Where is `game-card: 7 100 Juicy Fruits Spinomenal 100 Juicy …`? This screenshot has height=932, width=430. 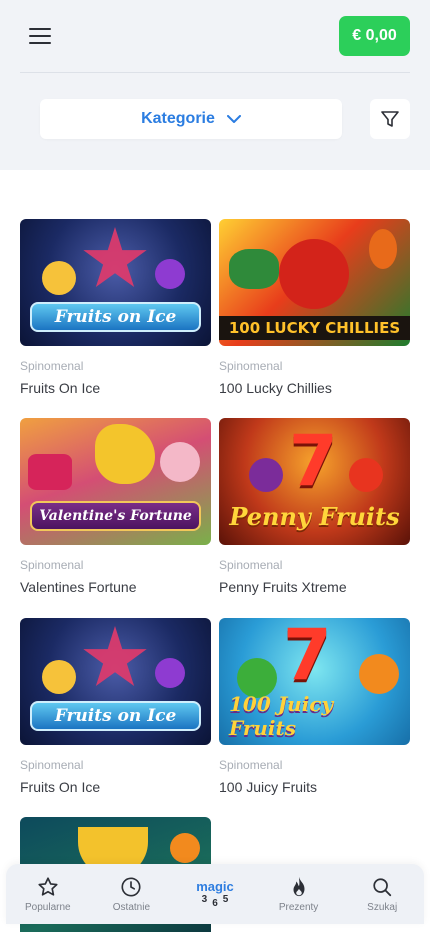
game-card: 7 100 Juicy Fruits Spinomenal 100 Juicy … is located at coordinates (314, 707).